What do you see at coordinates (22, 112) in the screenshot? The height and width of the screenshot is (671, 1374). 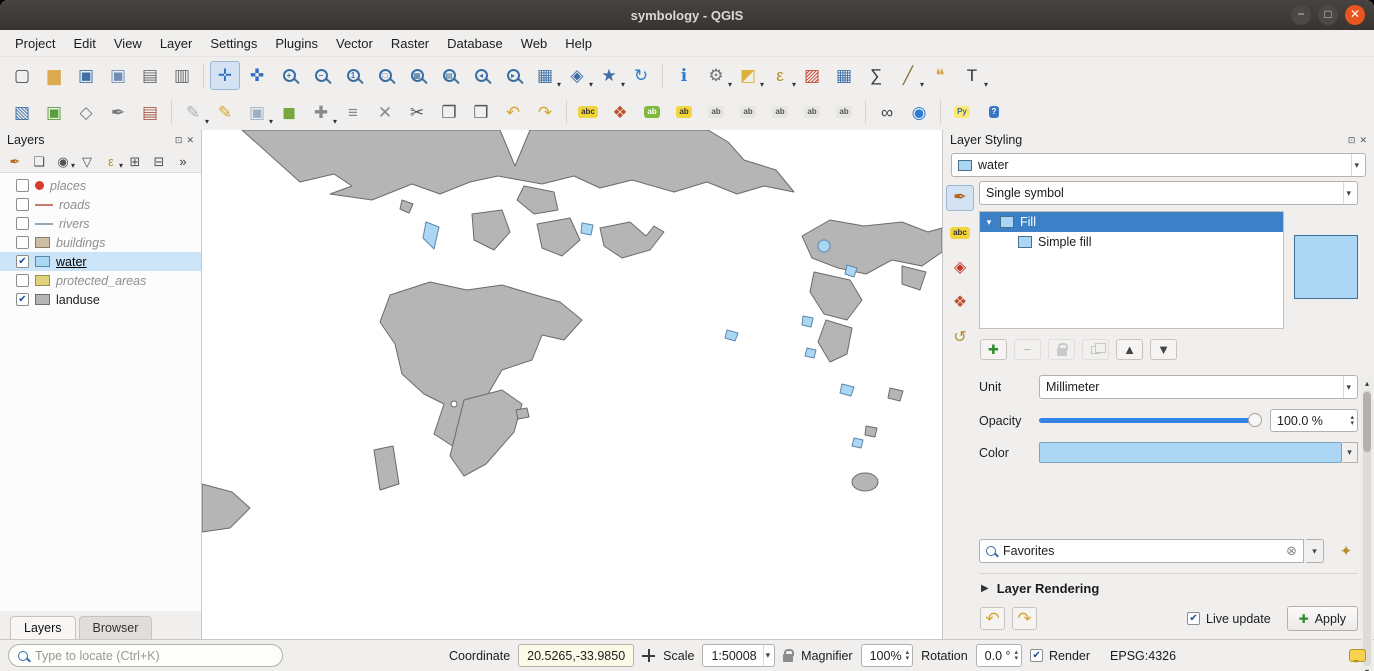 I see `data-source-manager-button: ▧` at bounding box center [22, 112].